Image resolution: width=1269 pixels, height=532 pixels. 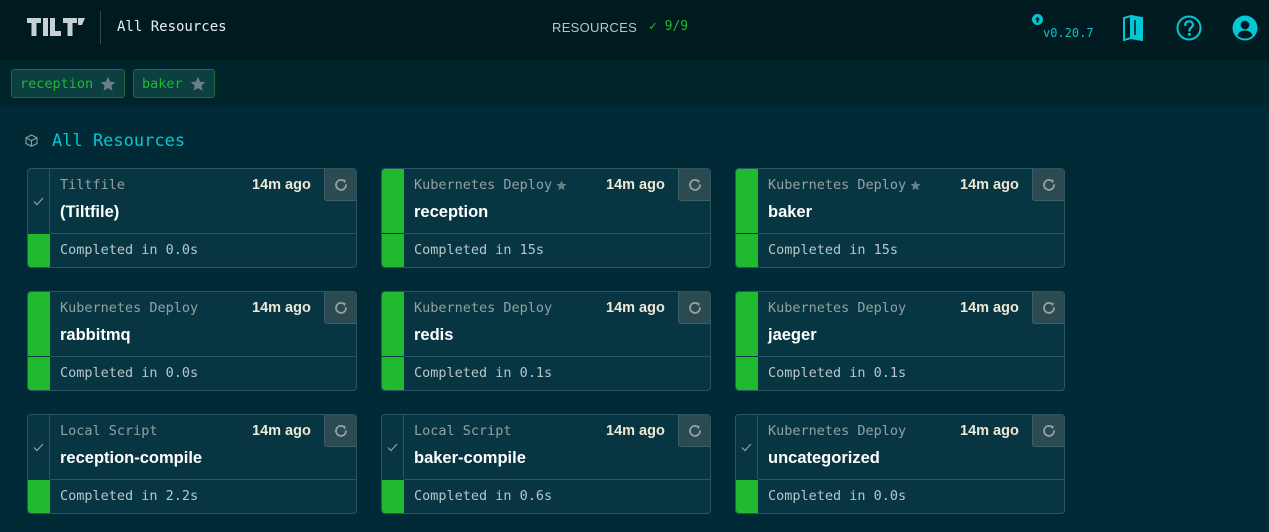 What do you see at coordinates (38, 201) in the screenshot?
I see `check-icon` at bounding box center [38, 201].